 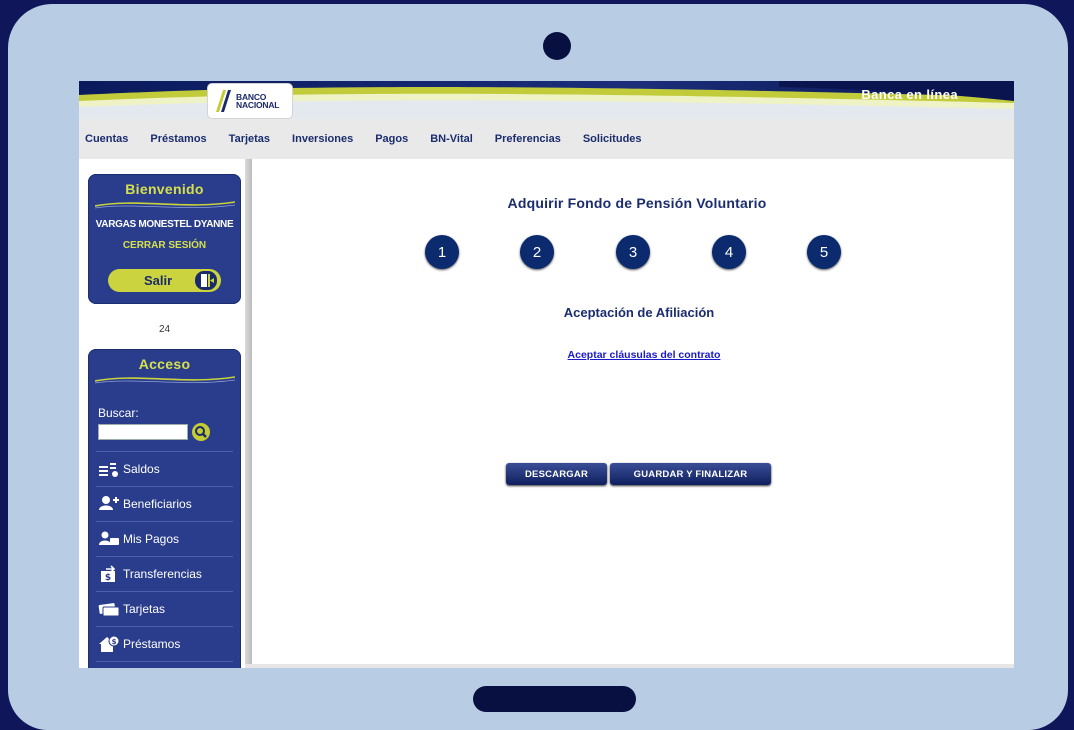 I want to click on nav-solicitudes: Solicitudes, so click(x=612, y=139).